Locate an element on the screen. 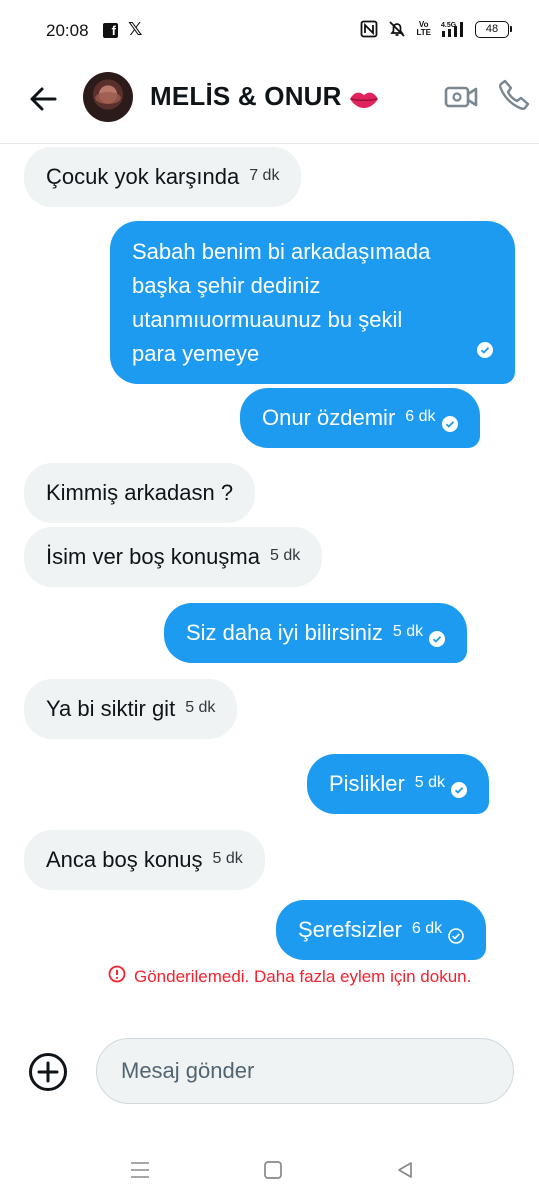 This screenshot has height=1200, width=539. voice-call-button is located at coordinates (514, 95).